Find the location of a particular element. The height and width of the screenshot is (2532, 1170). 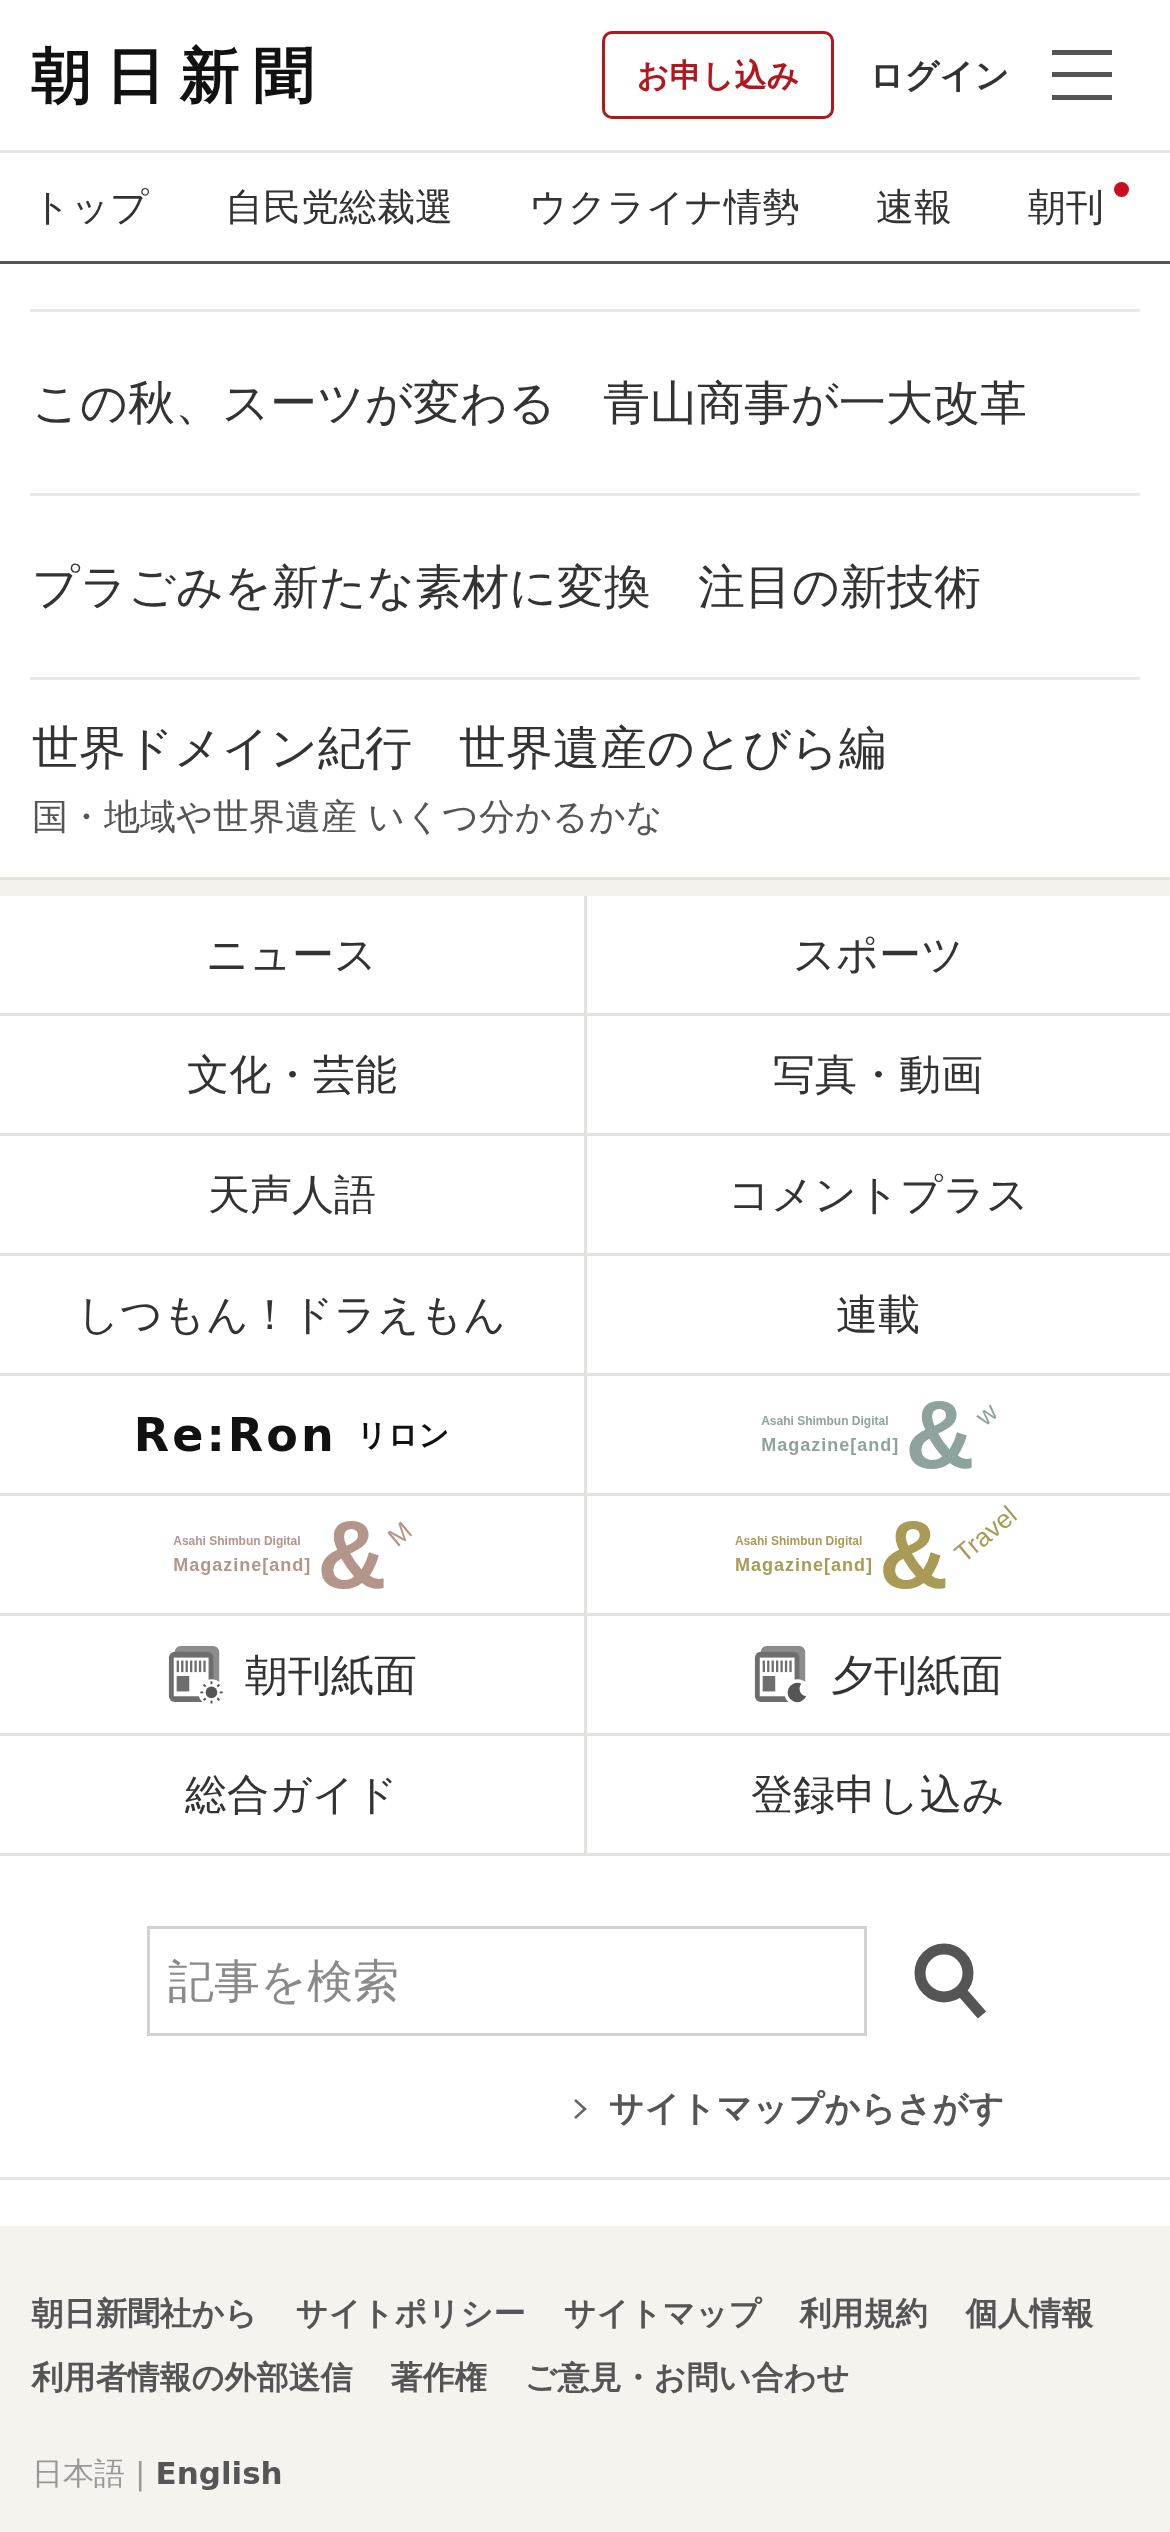

footer-link: 朝日新聞社から is located at coordinates (145, 2313).